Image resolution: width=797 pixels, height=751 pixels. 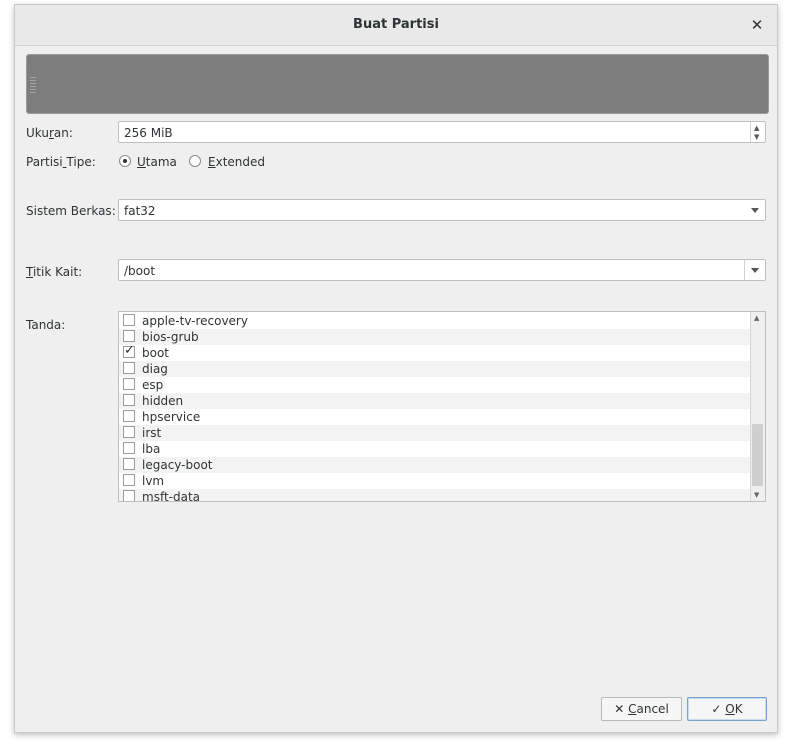 I want to click on flag-row-hpservice: hpservice, so click(x=435, y=417).